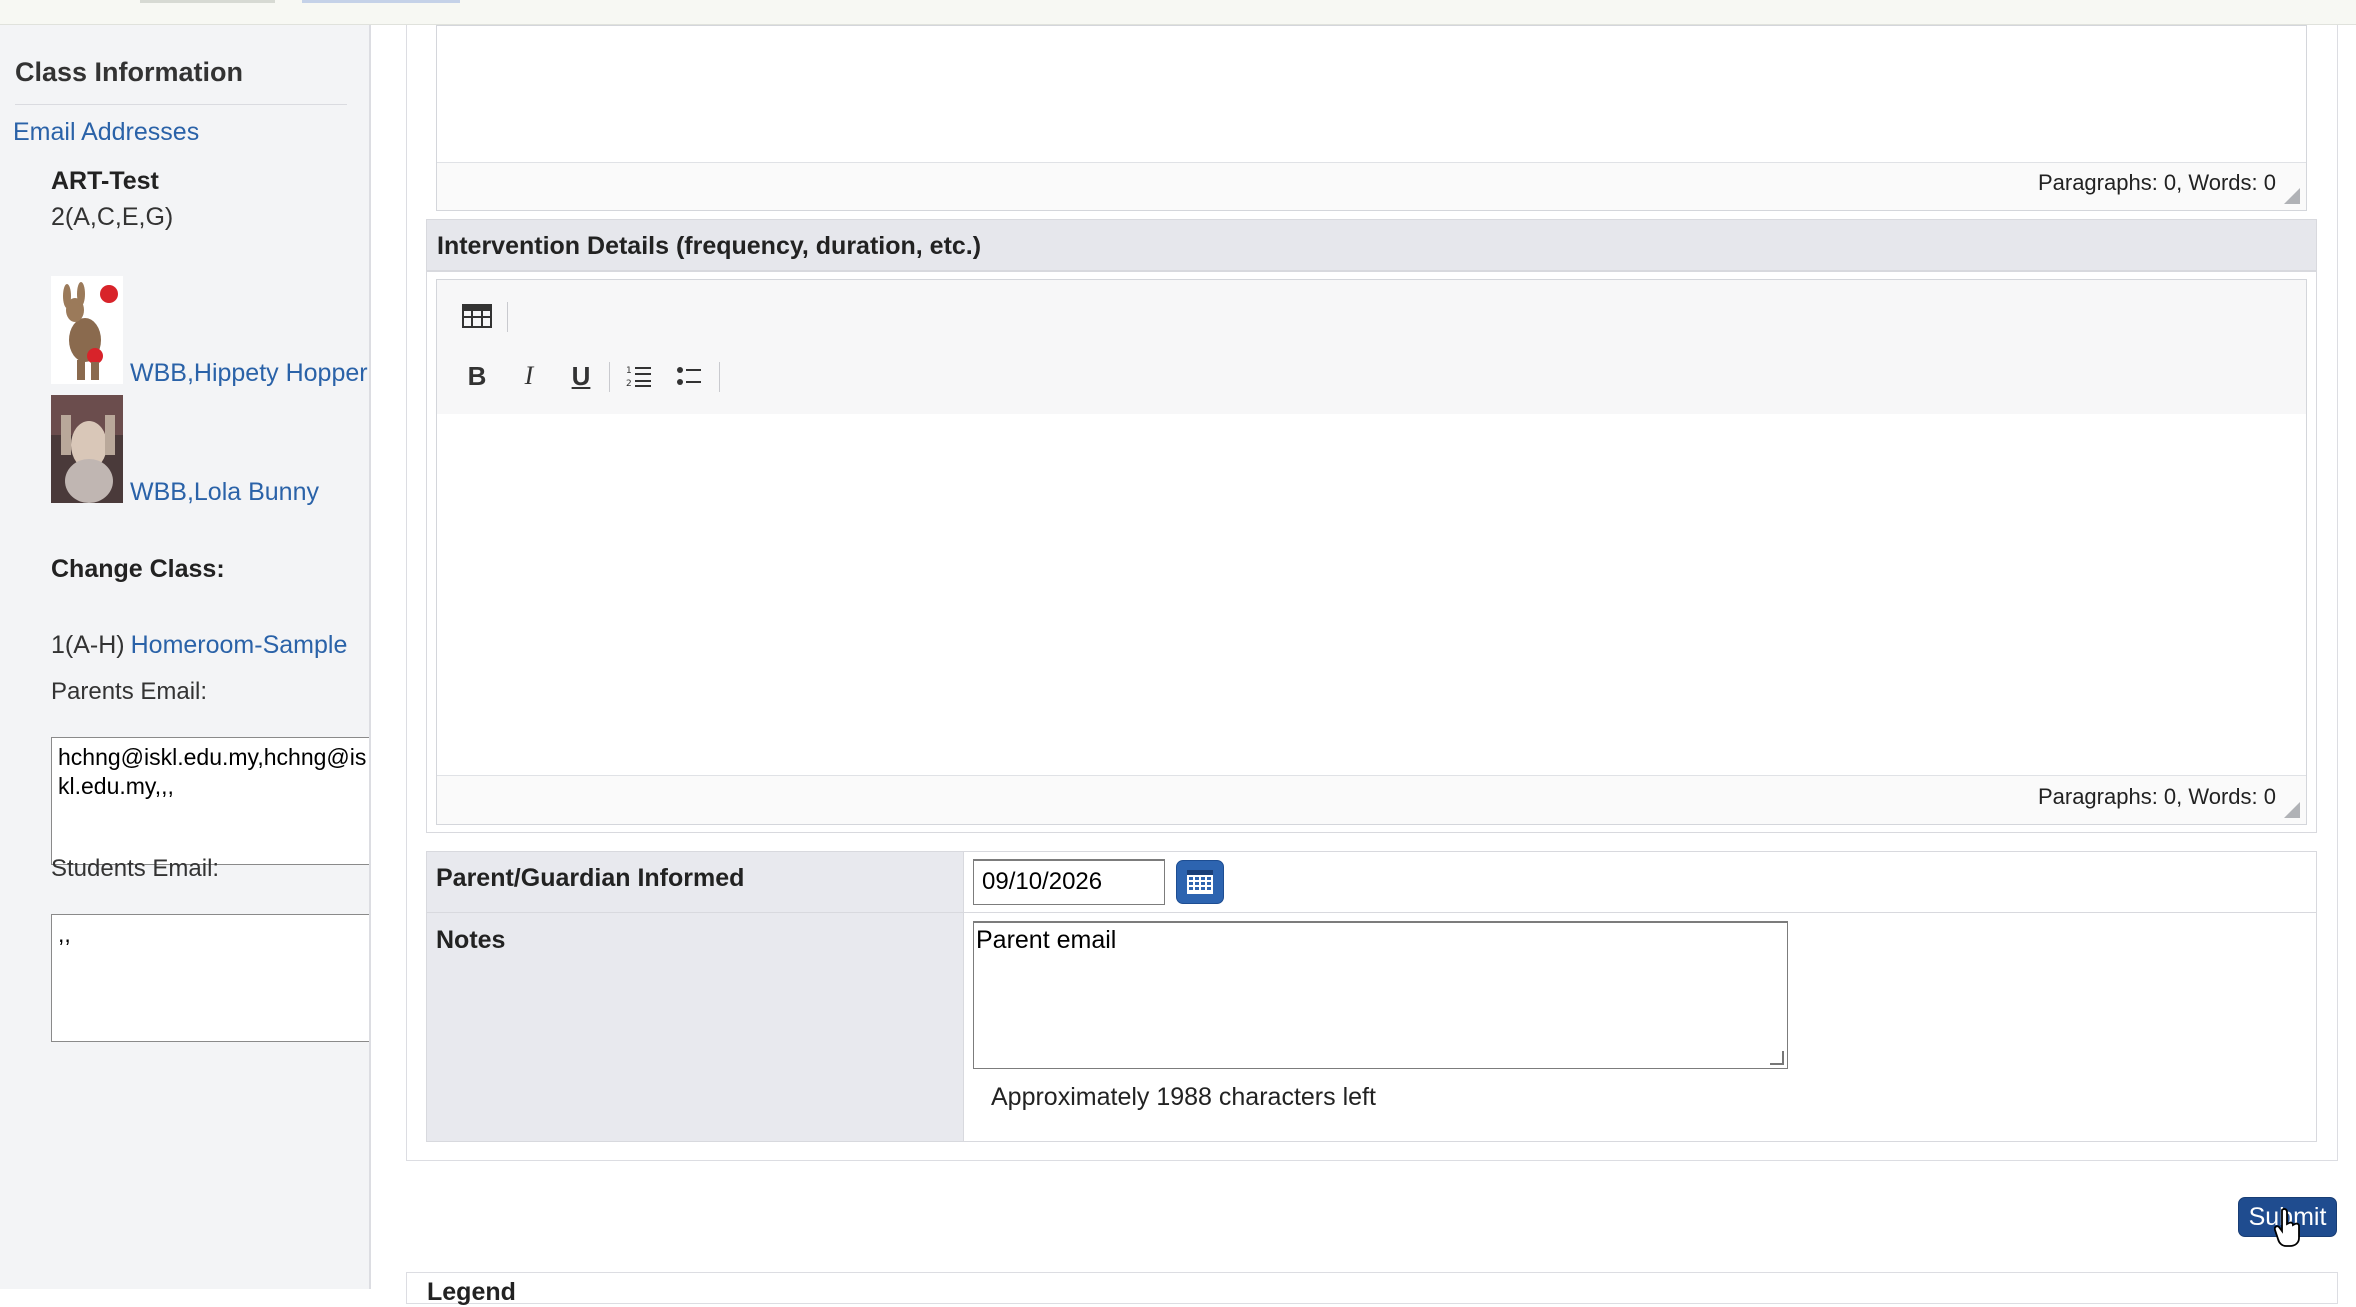 This screenshot has width=2356, height=1307. Describe the element at coordinates (1183, 1097) in the screenshot. I see `characters-left-counter: Approximately 1988 characters left` at that location.